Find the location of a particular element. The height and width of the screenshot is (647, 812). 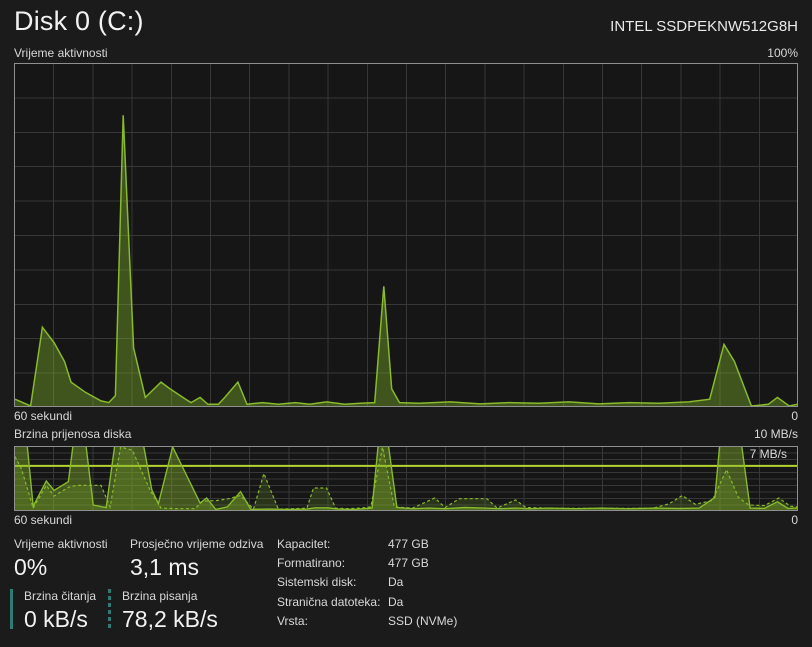

transfer-chart-footer: 60 sekundi 0 is located at coordinates (406, 520).